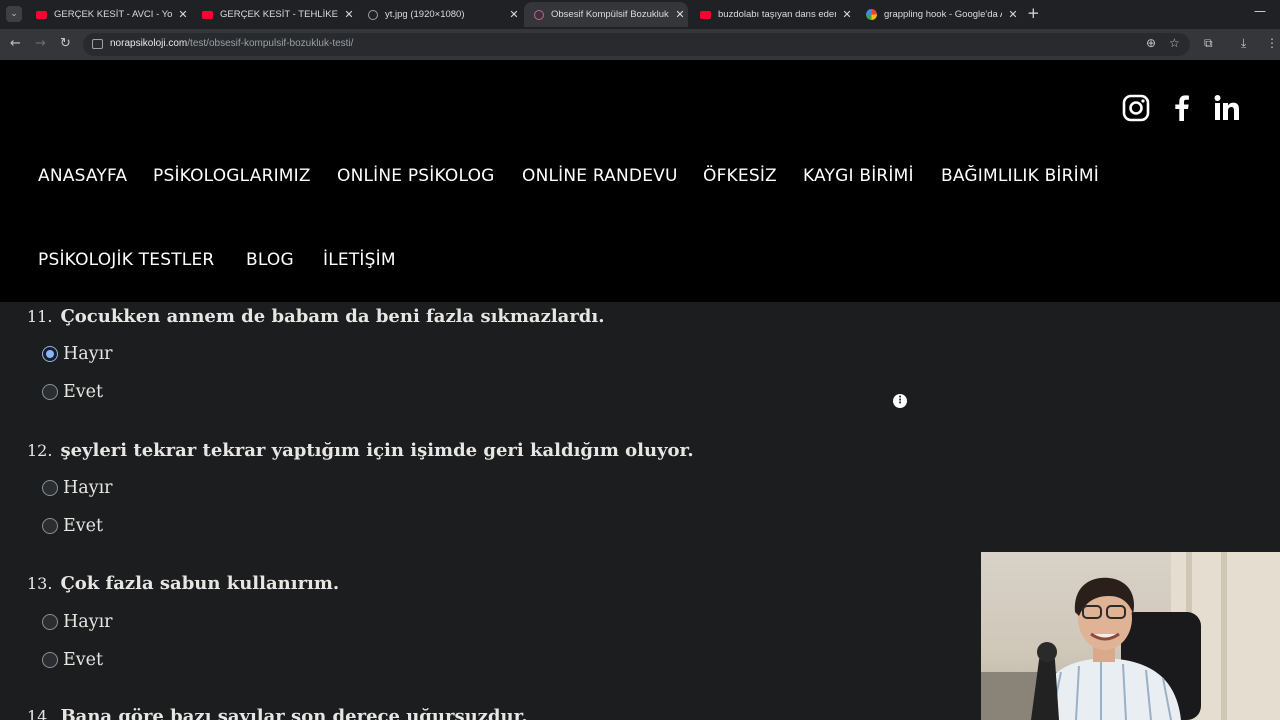  Describe the element at coordinates (200, 583) in the screenshot. I see `question-text: Çok fazla sabun kullanırım.` at that location.